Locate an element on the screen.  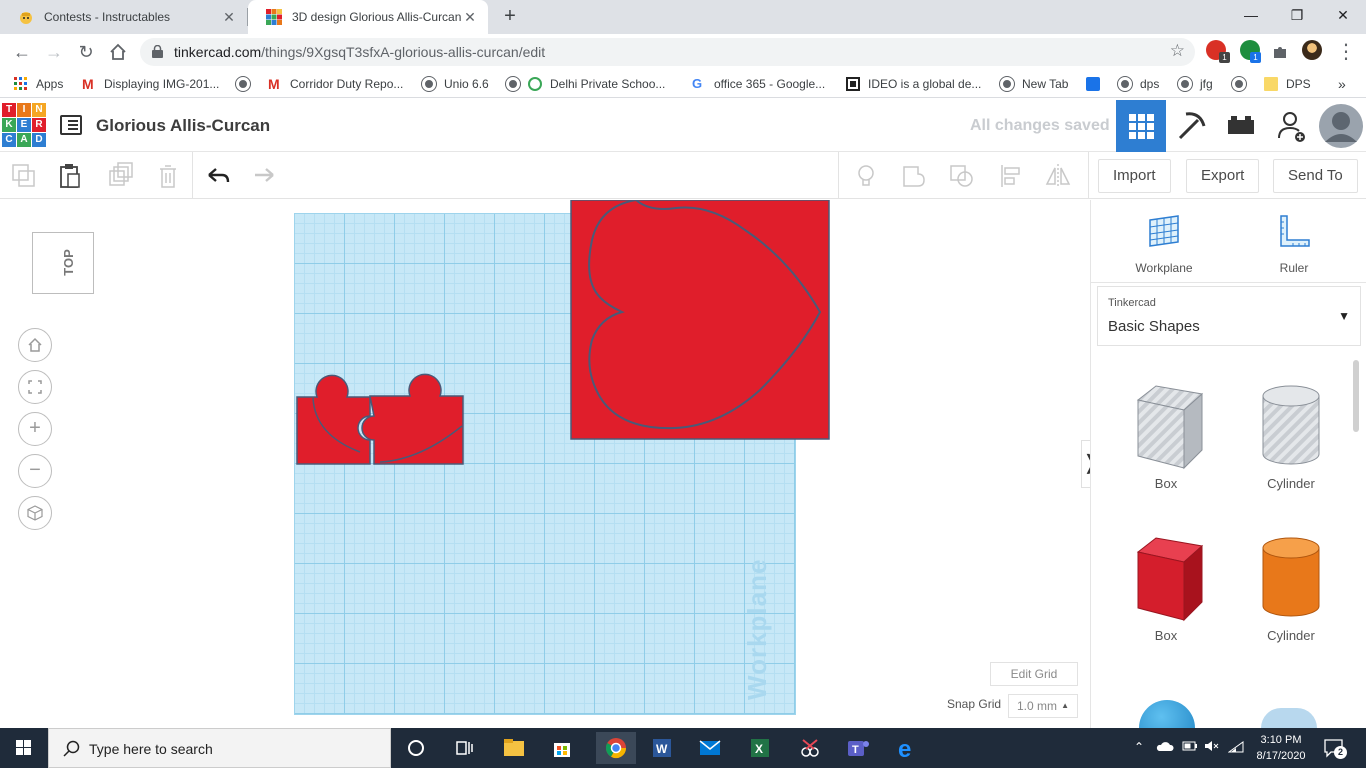
paste-icon is located at coordinates (70, 176).